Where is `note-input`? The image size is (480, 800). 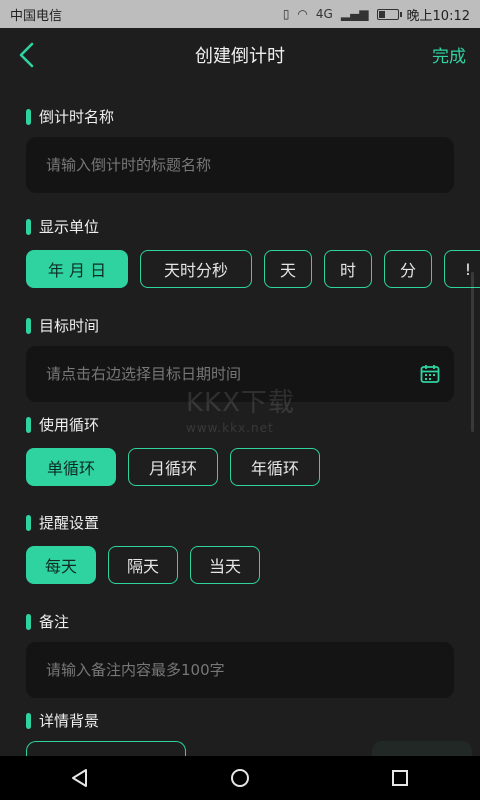
note-input is located at coordinates (240, 670).